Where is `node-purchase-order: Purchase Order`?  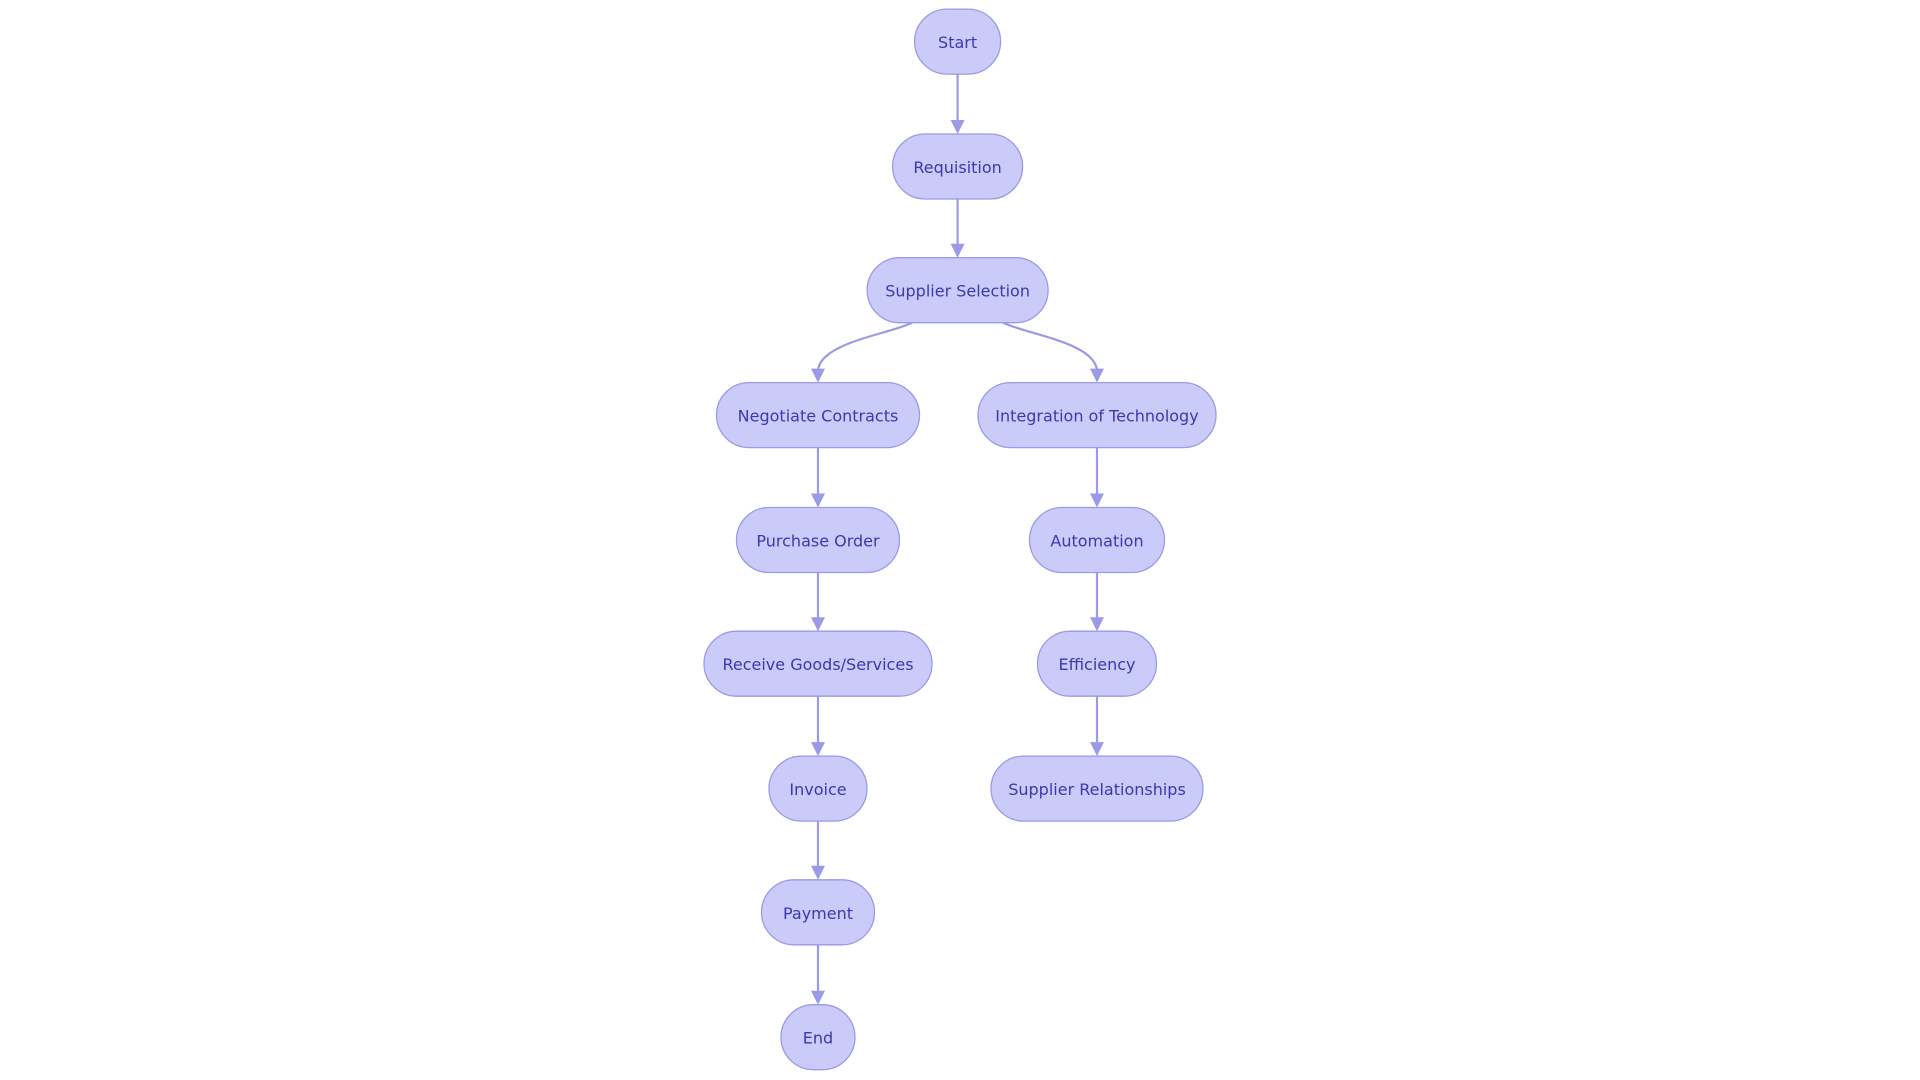 node-purchase-order: Purchase Order is located at coordinates (818, 540).